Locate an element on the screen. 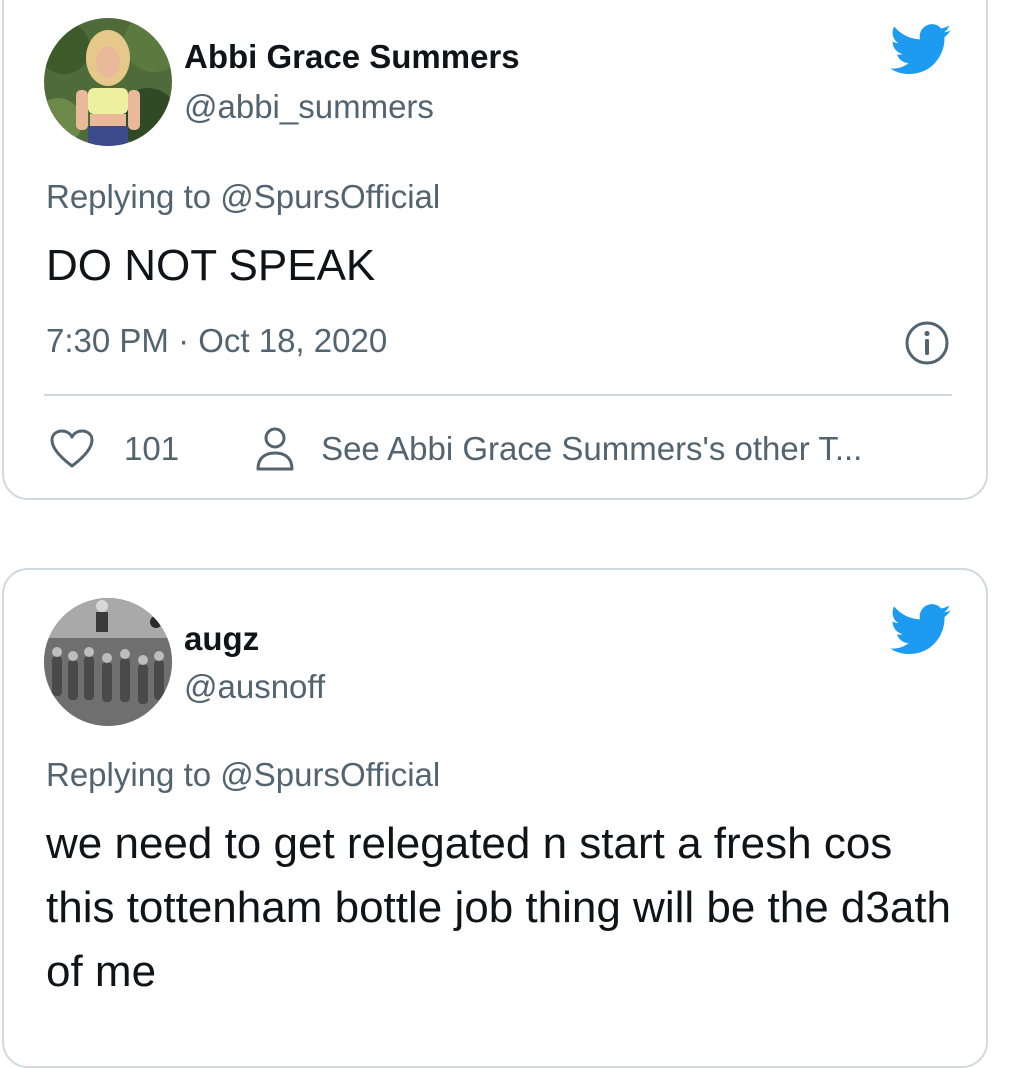 This screenshot has height=1068, width=1010. user-handle: @abbi_summers is located at coordinates (309, 107).